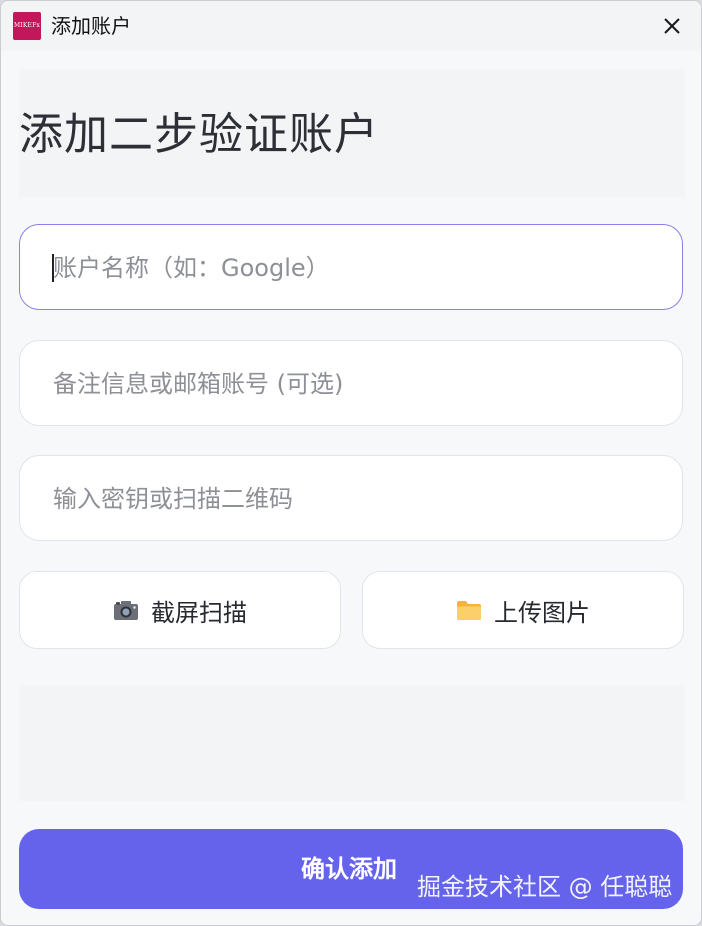  I want to click on note-placeholder: 备注信息或邮箱账号 (可选), so click(198, 384).